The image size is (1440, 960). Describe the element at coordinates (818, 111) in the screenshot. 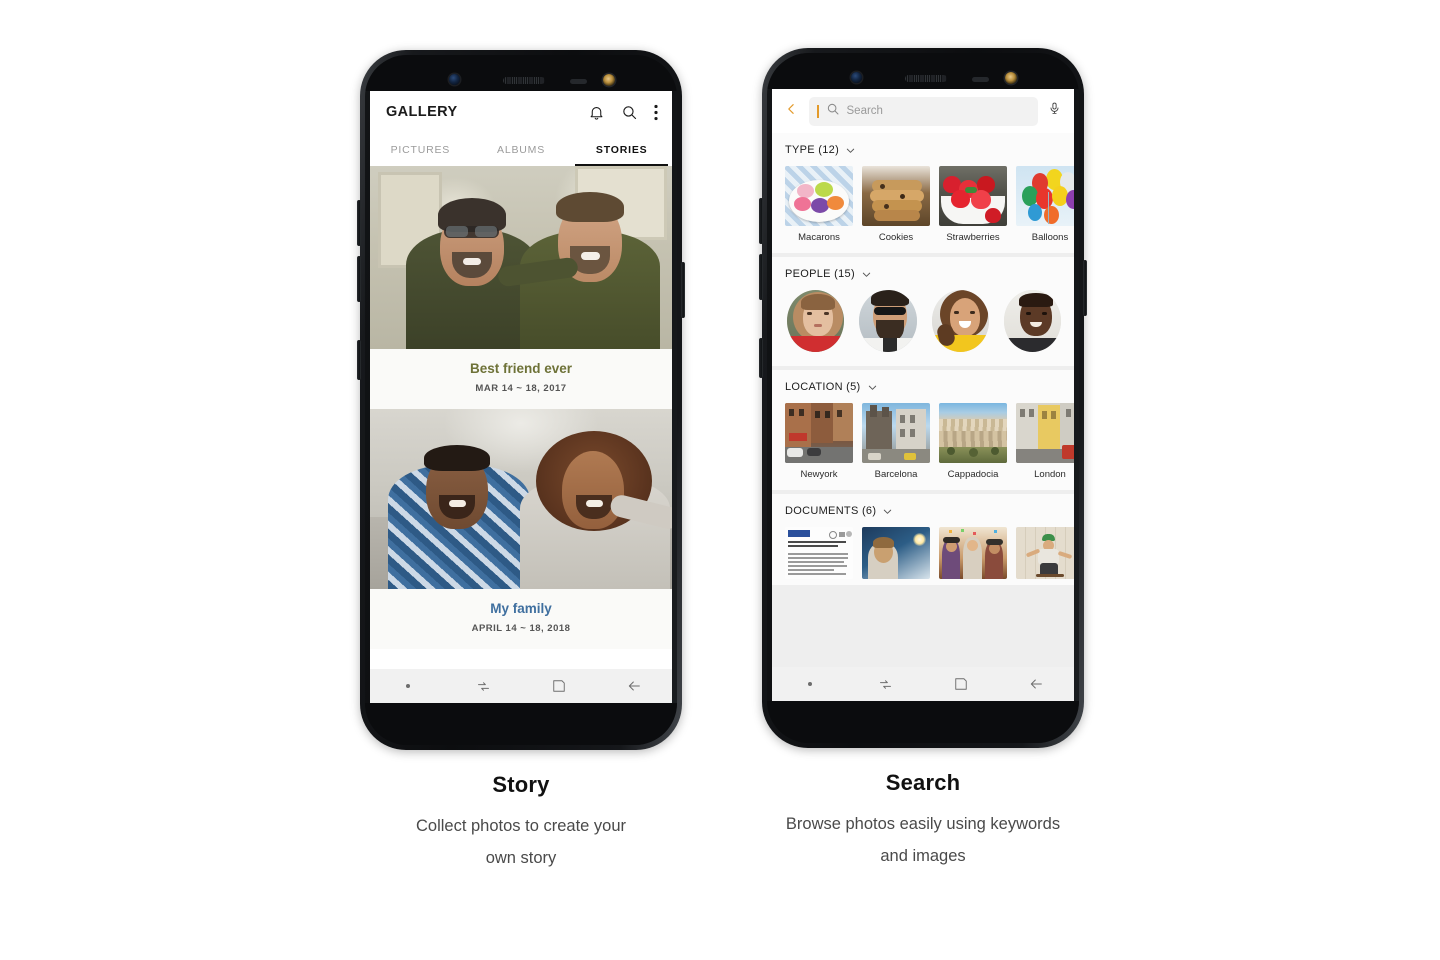

I see `text-caret` at that location.